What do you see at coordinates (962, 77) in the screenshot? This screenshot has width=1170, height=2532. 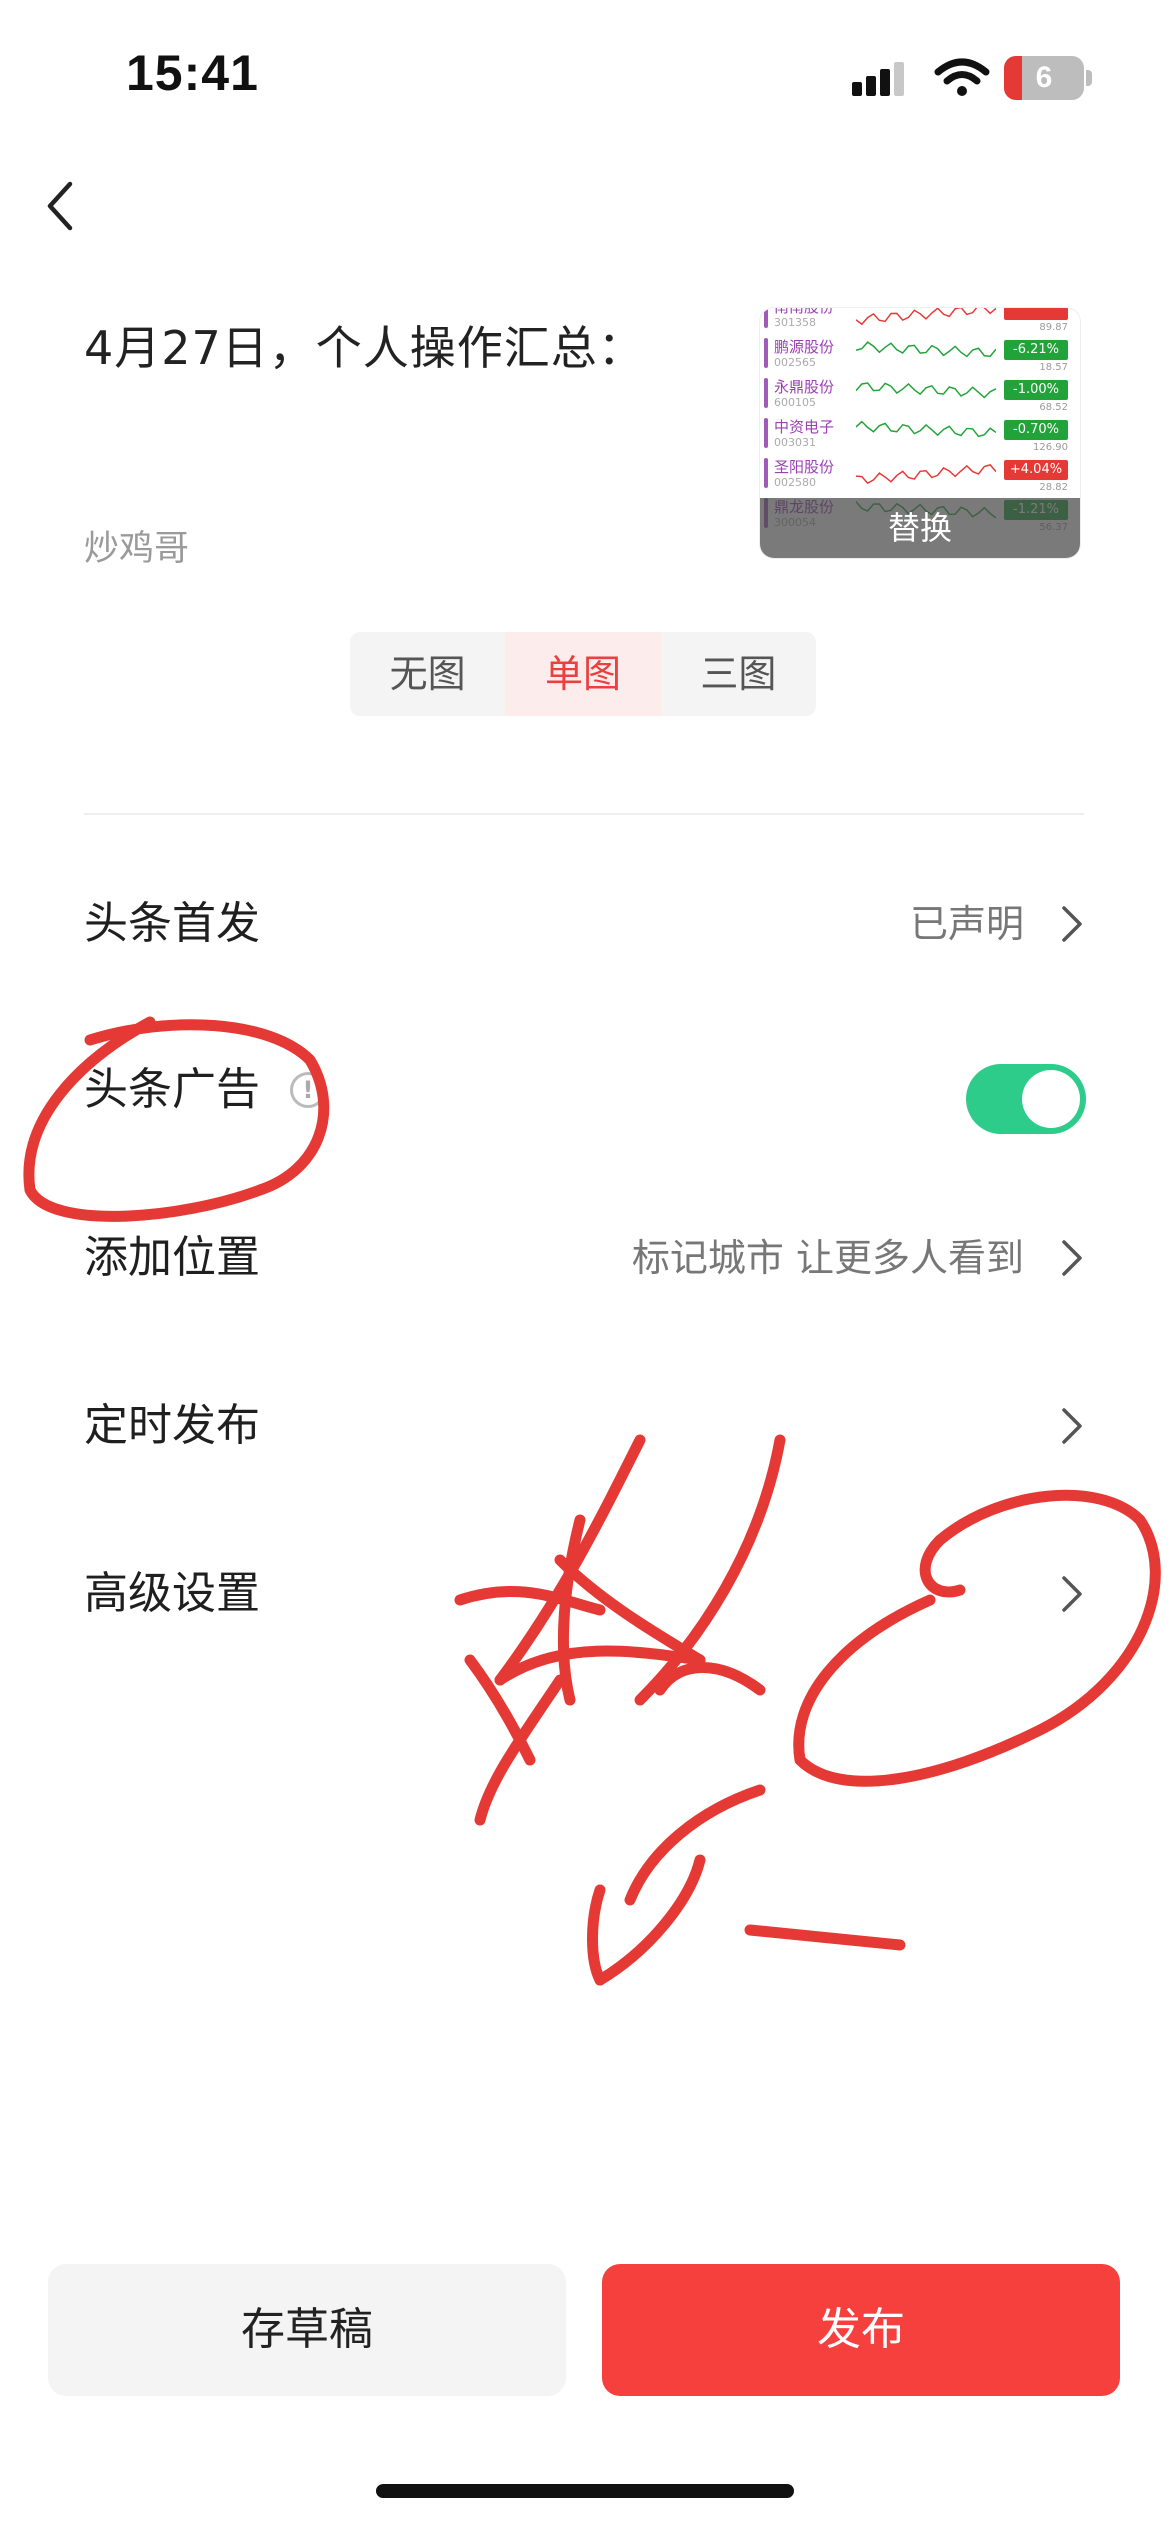 I see `wifi-icon` at bounding box center [962, 77].